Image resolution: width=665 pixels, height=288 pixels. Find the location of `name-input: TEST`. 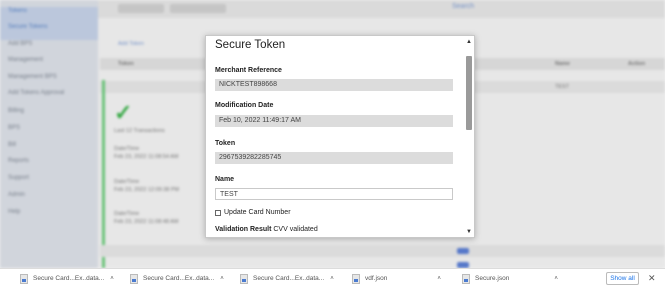

name-input: TEST is located at coordinates (334, 194).